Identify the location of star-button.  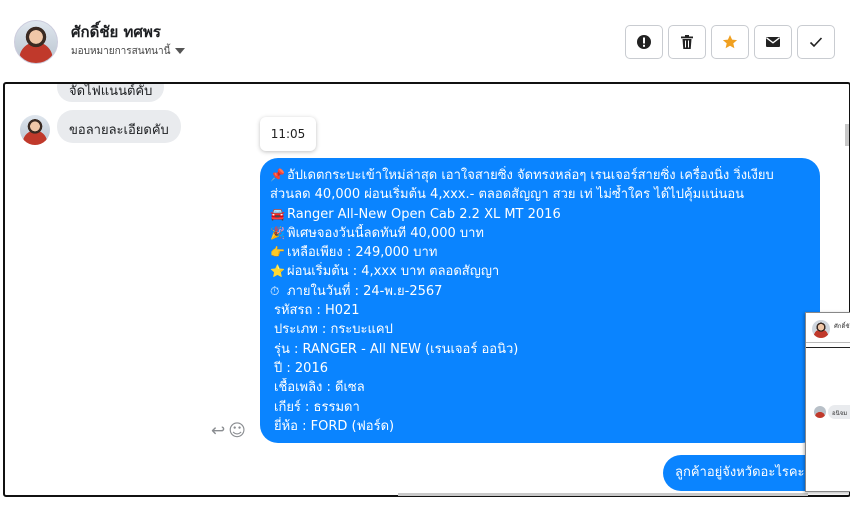
(730, 42).